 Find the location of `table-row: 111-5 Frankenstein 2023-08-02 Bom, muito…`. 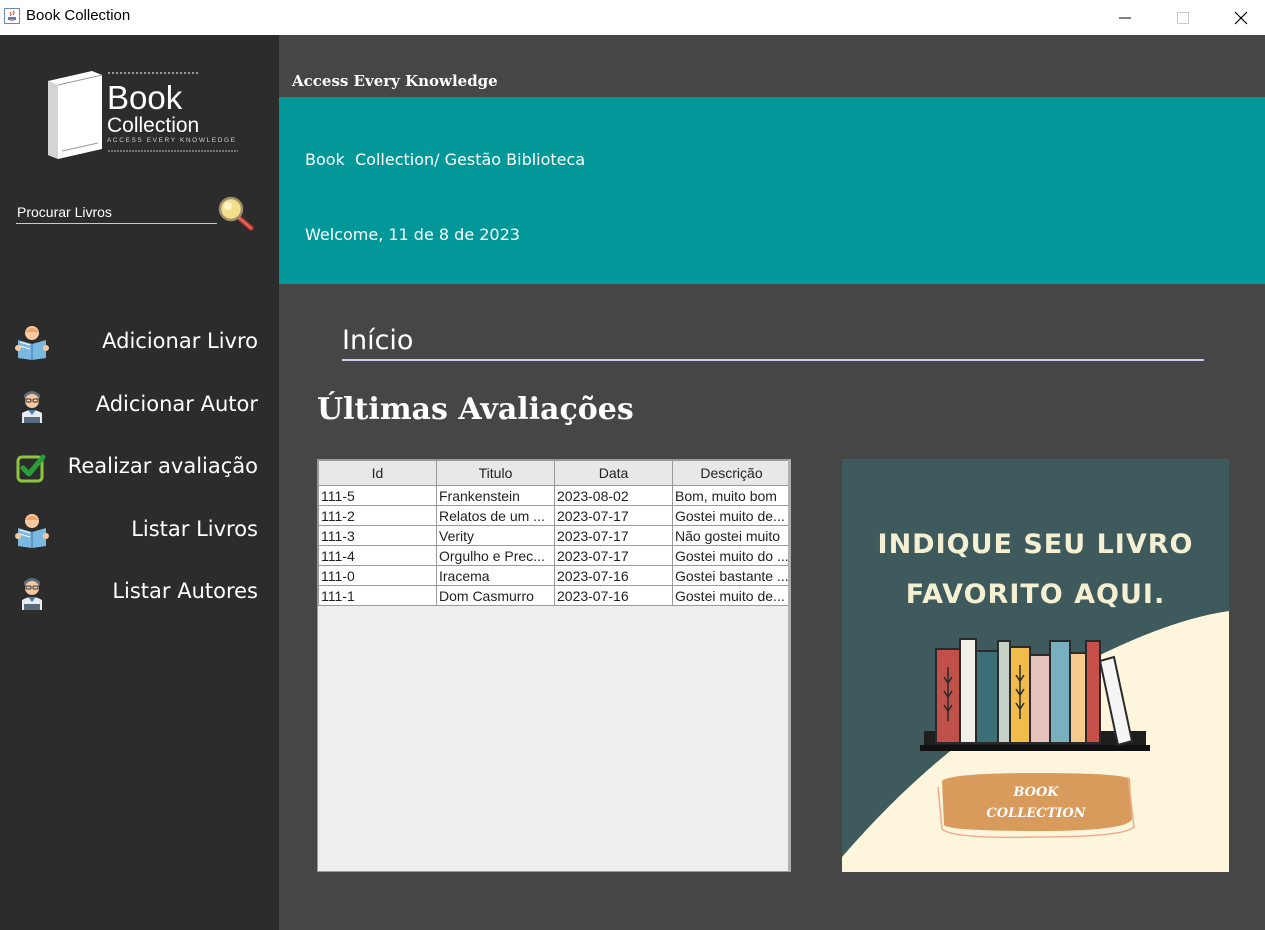

table-row: 111-5 Frankenstein 2023-08-02 Bom, muito… is located at coordinates (553, 495).